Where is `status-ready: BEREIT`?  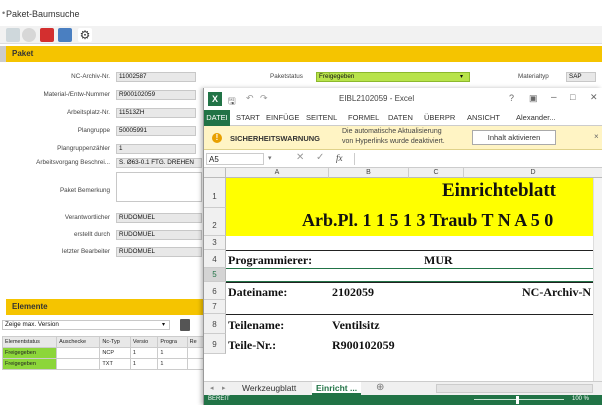
status-ready: BEREIT is located at coordinates (219, 399).